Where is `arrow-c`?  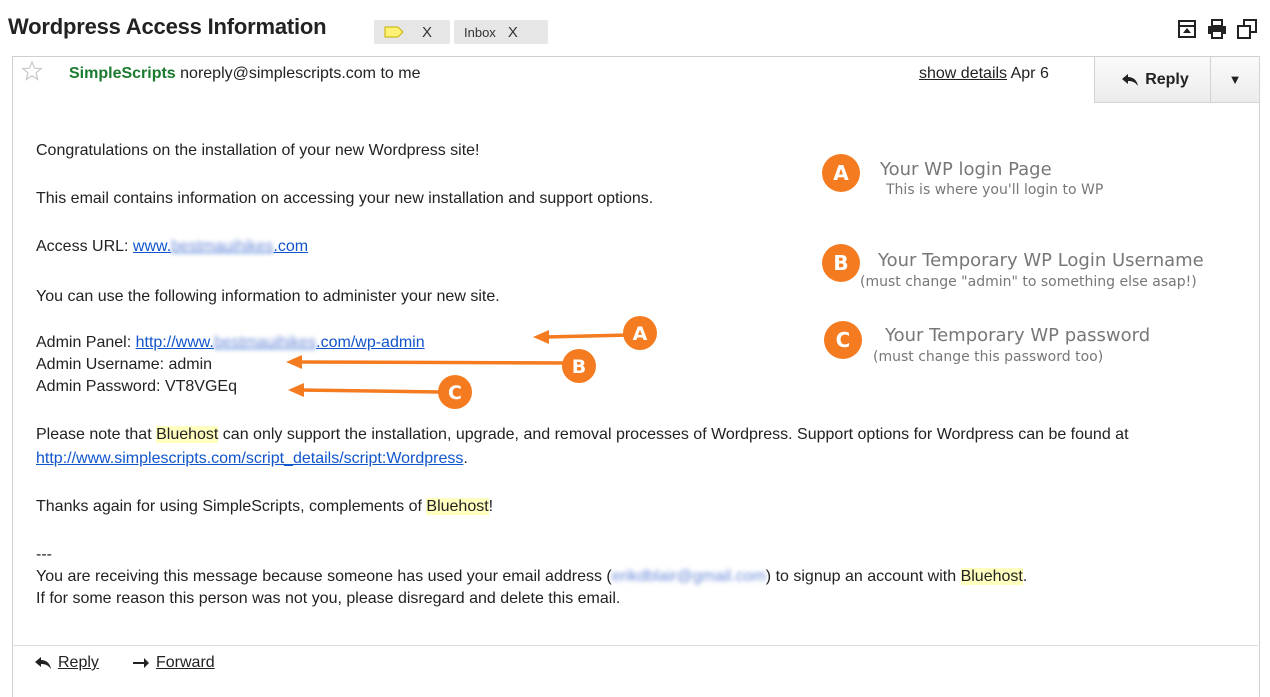 arrow-c is located at coordinates (365, 390).